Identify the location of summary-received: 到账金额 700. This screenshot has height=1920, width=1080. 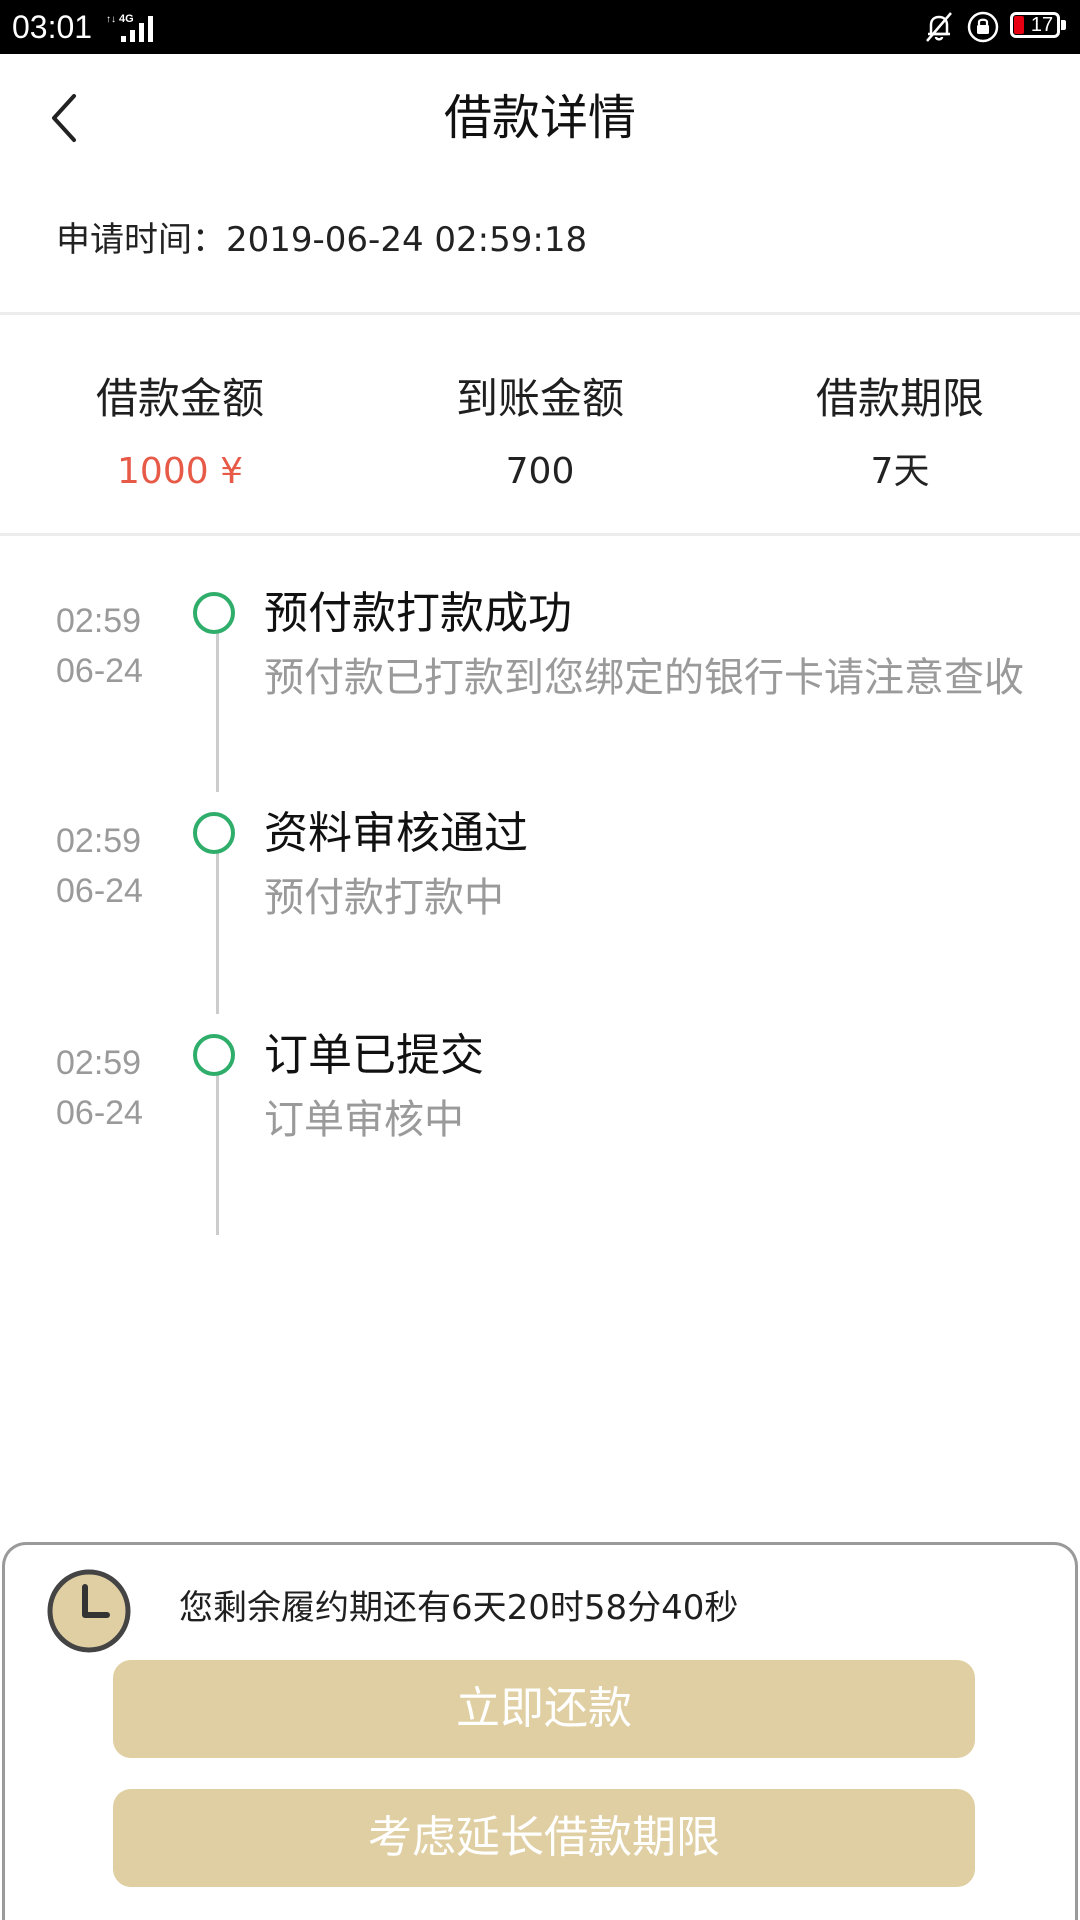
(540, 432).